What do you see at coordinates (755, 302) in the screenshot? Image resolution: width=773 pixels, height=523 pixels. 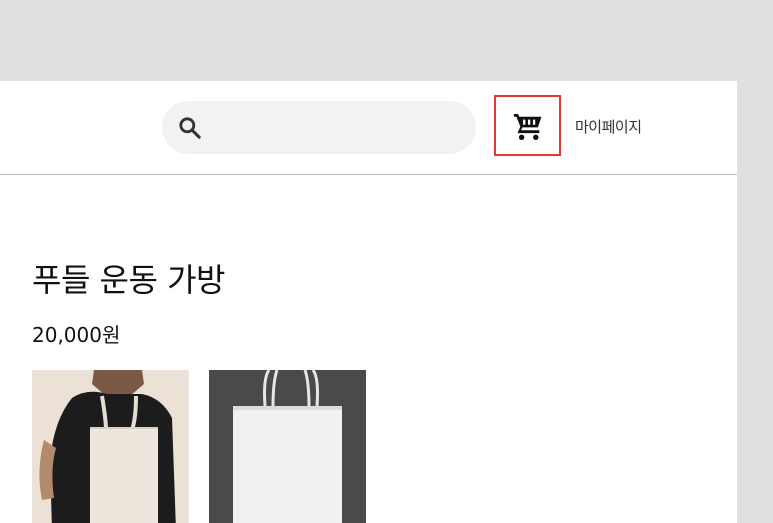 I see `right-background` at bounding box center [755, 302].